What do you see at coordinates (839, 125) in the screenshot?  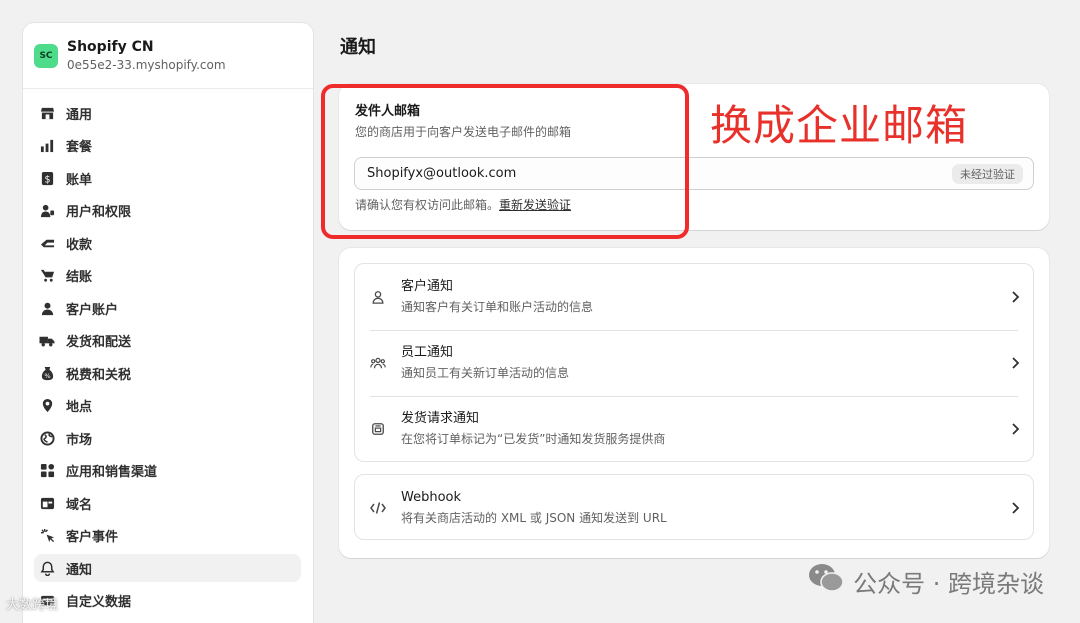 I see `annotation-text: 换成企业邮箱` at bounding box center [839, 125].